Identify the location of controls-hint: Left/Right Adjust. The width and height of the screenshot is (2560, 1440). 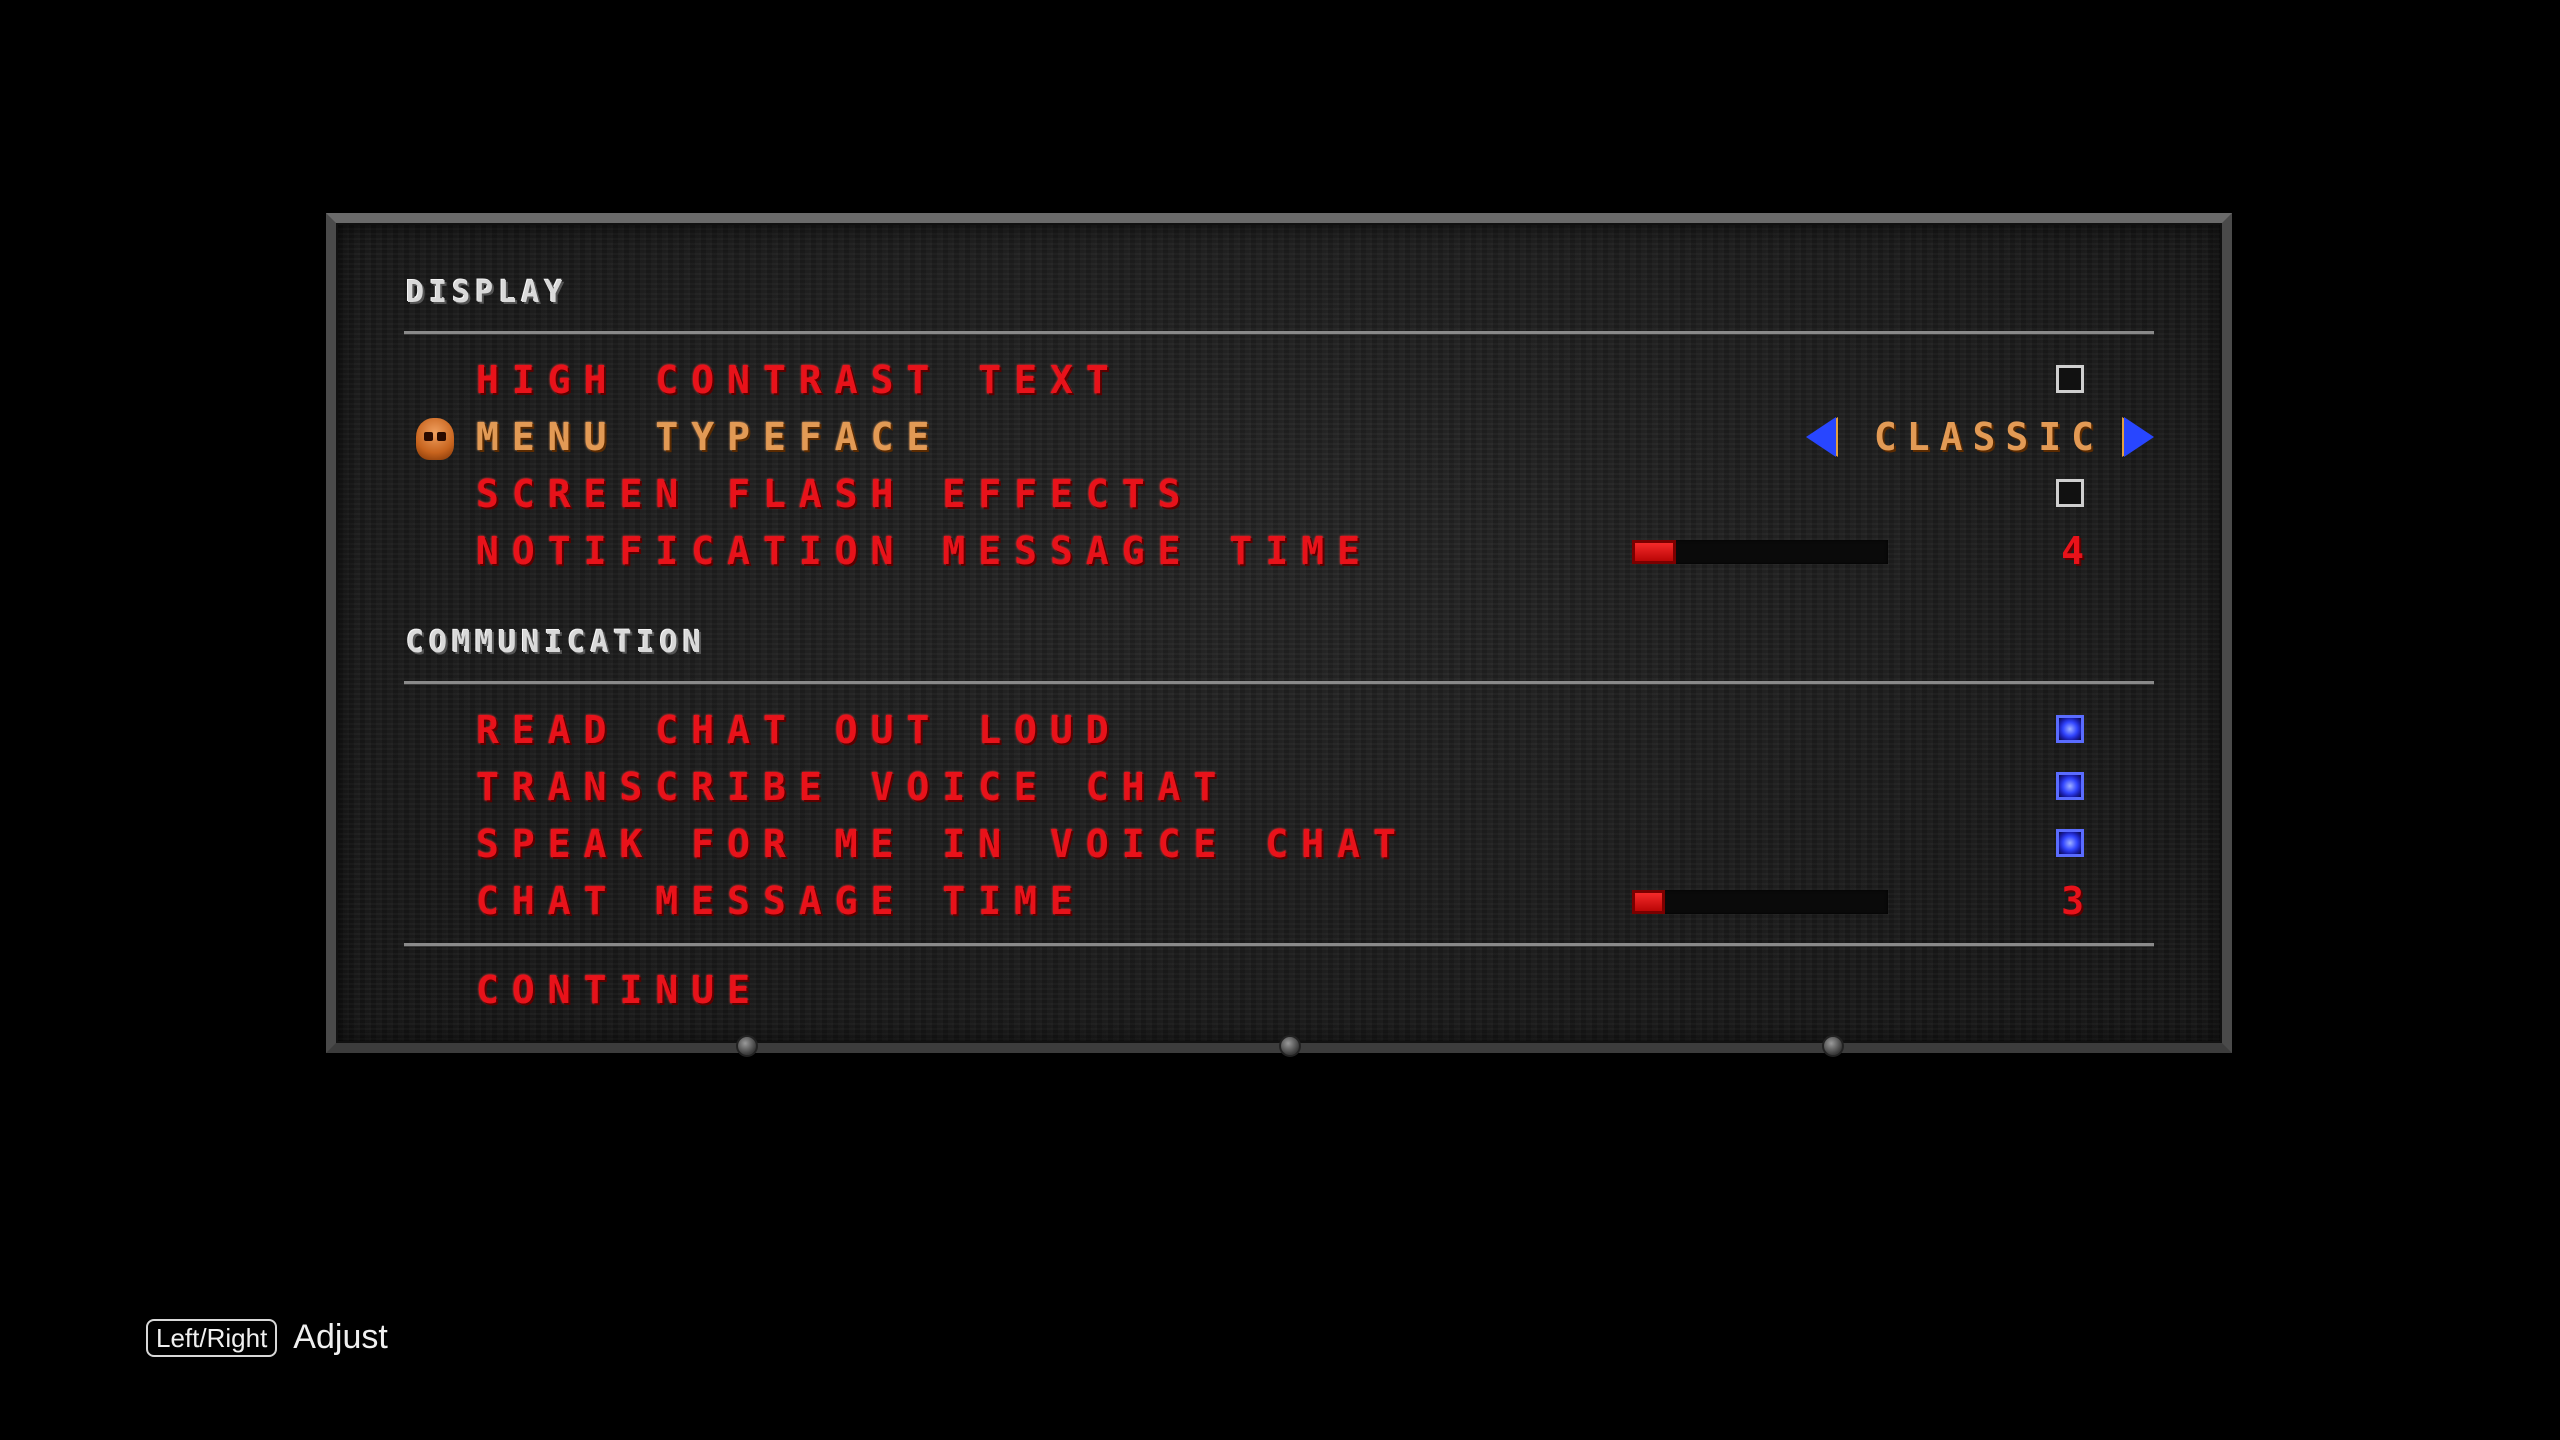
(267, 1337).